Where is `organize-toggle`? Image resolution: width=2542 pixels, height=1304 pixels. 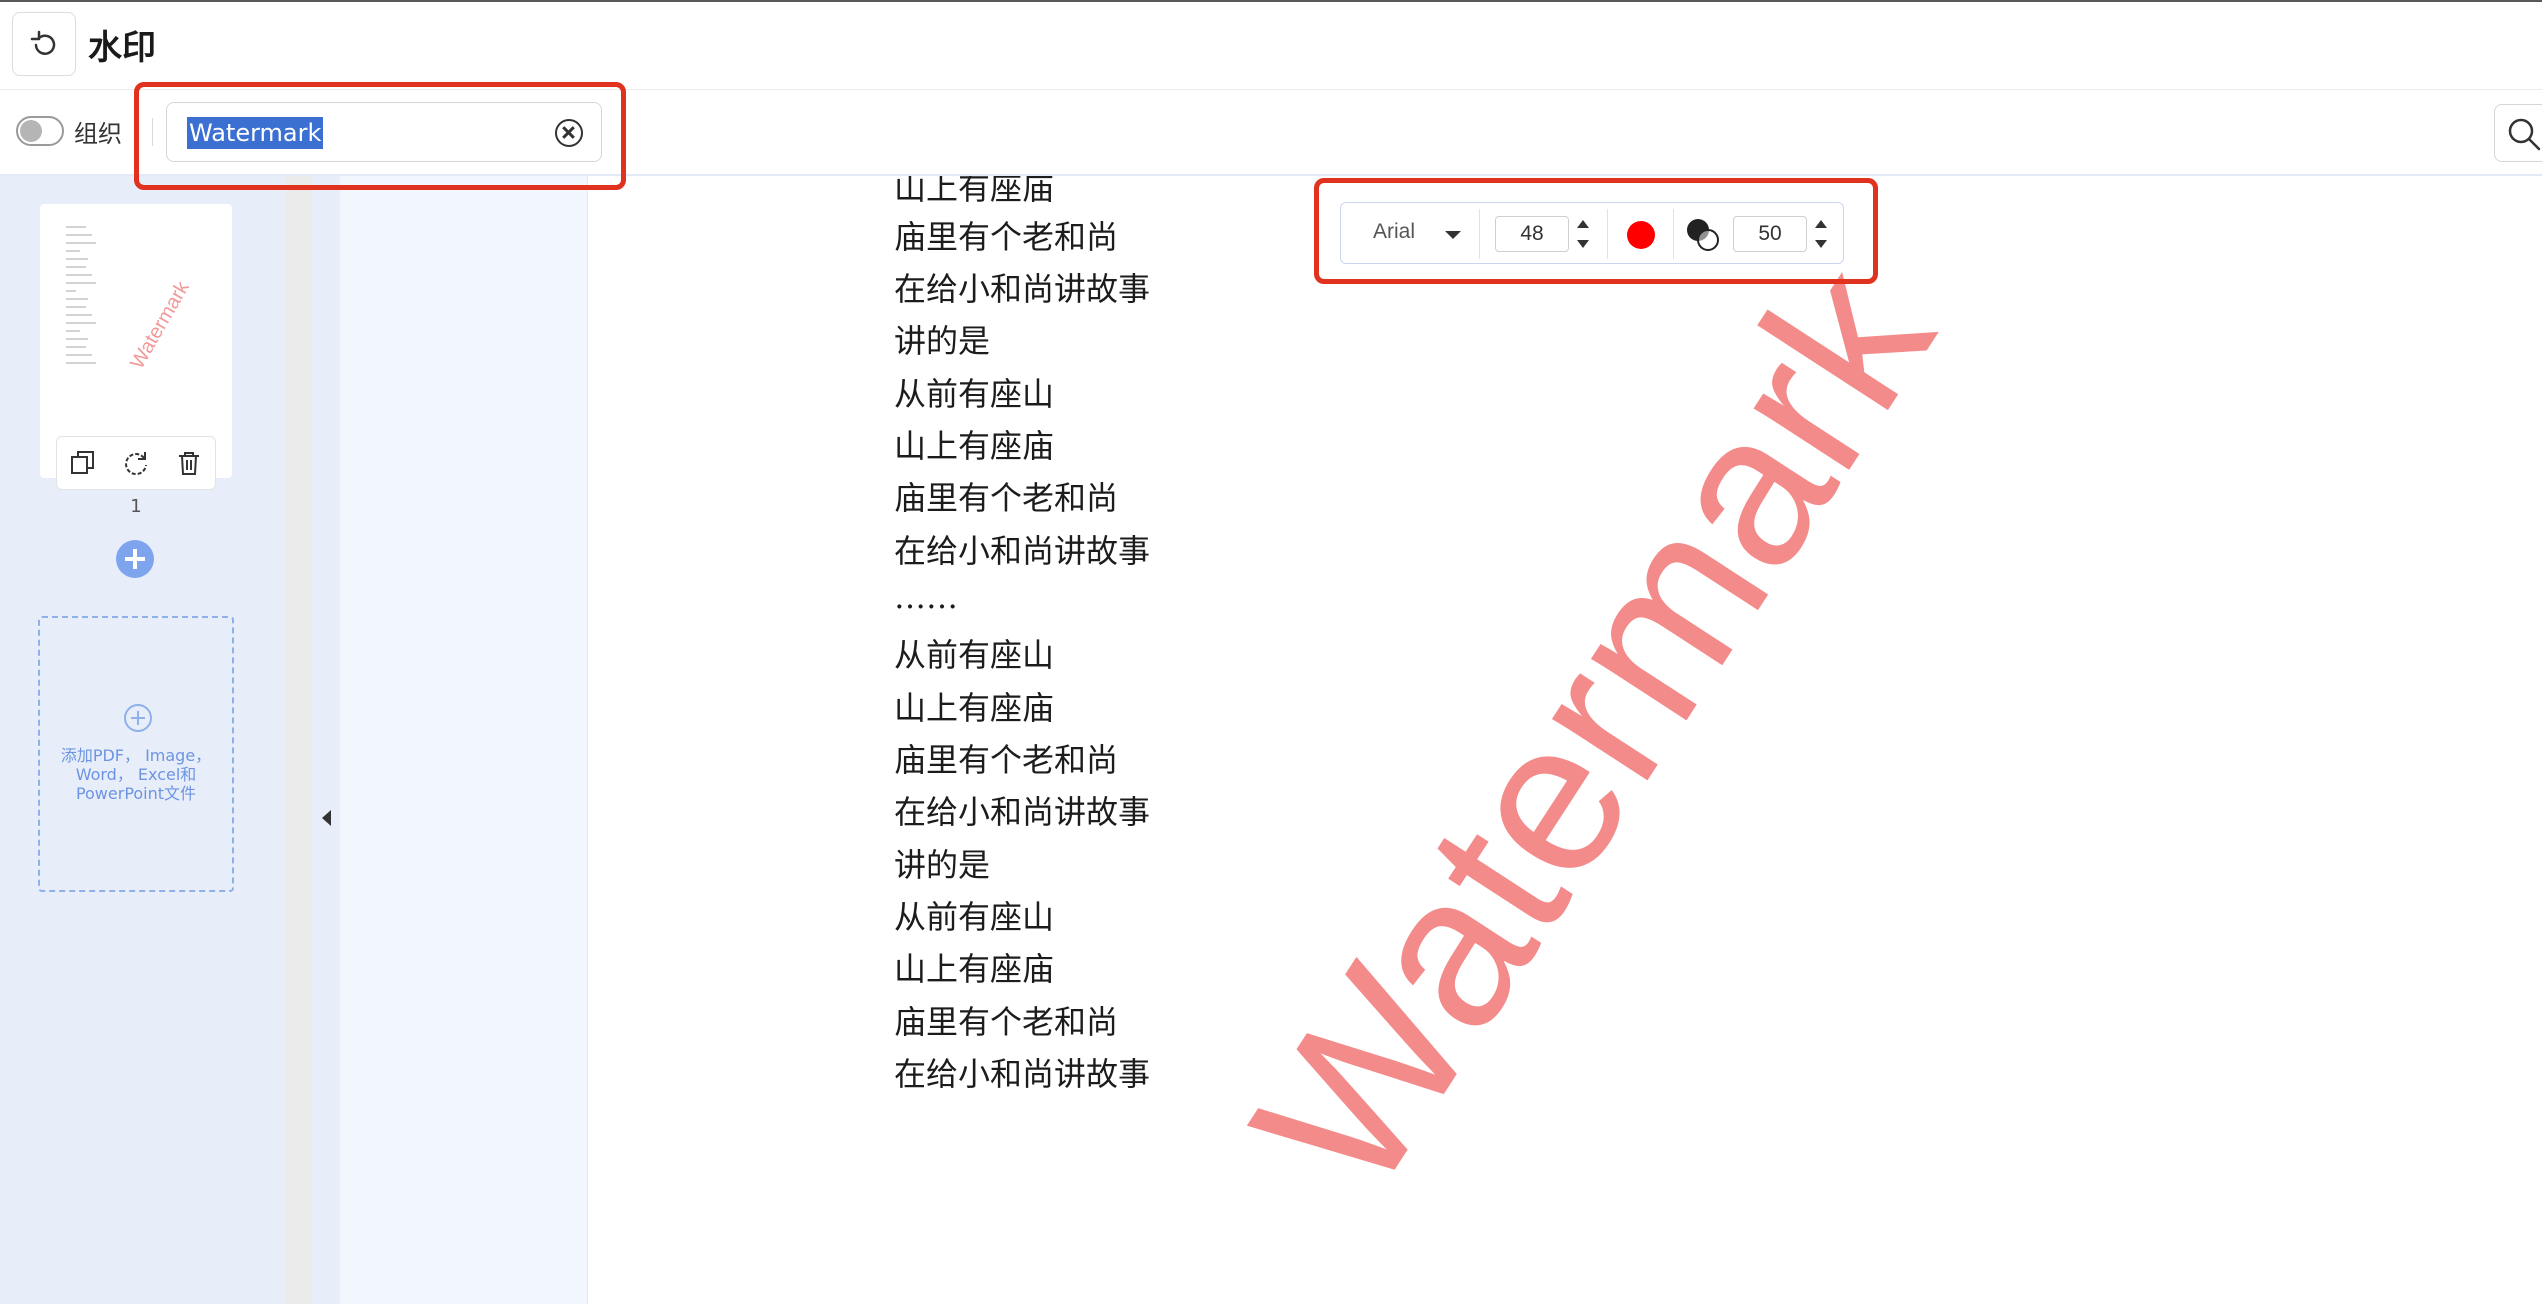
organize-toggle is located at coordinates (40, 131).